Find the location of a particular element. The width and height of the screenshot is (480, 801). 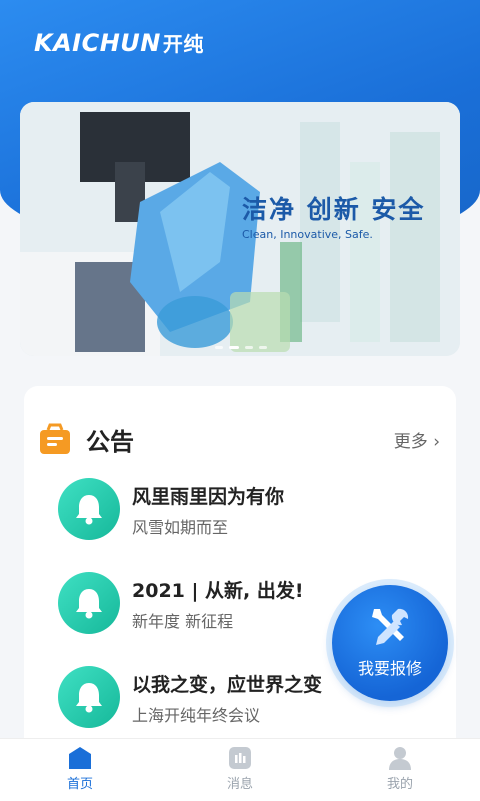

tab-home: 首页 is located at coordinates (80, 768).